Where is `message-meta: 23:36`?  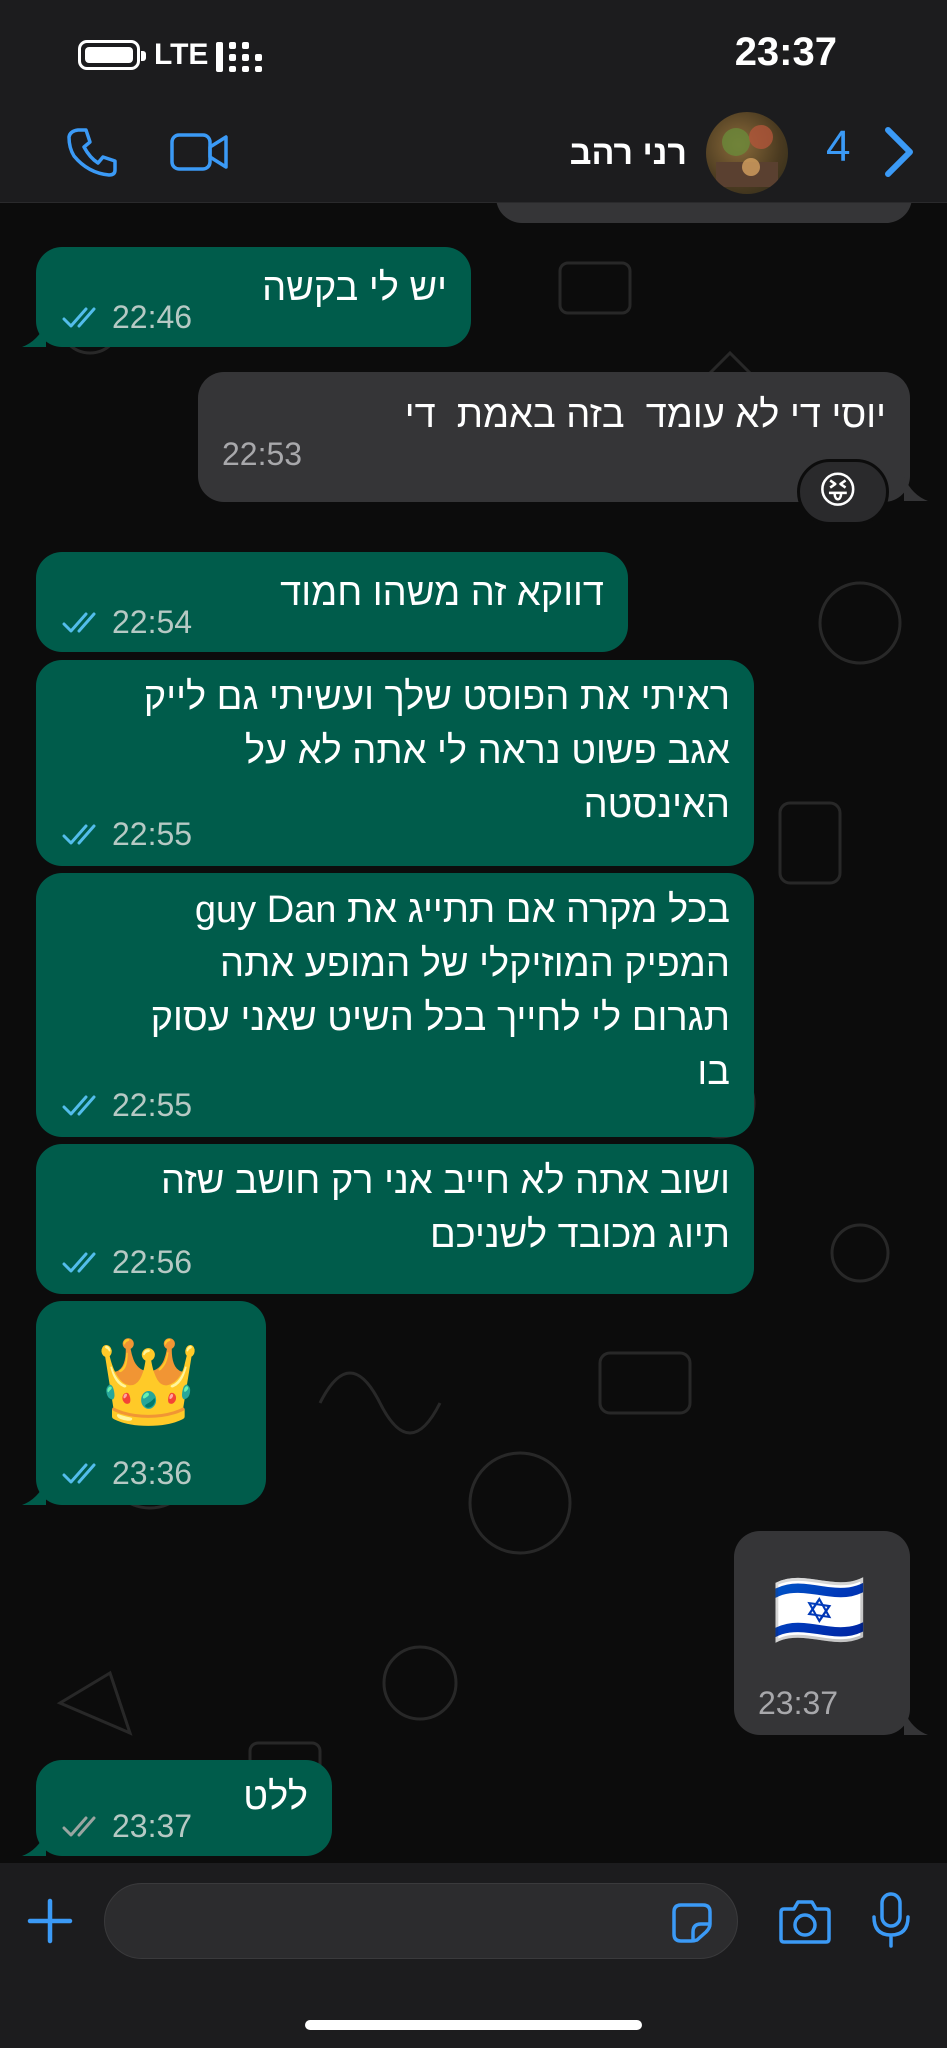
message-meta: 23:36 is located at coordinates (127, 1473).